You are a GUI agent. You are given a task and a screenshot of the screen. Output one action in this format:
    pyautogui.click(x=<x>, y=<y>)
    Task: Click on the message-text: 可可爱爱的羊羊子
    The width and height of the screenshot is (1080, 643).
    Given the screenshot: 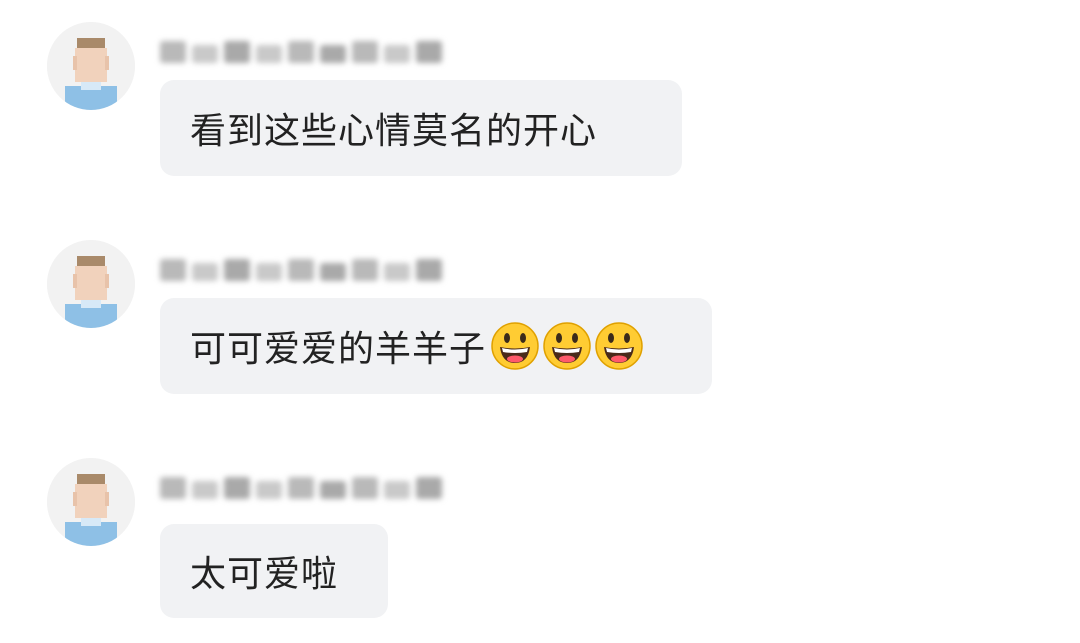 What is the action you would take?
    pyautogui.click(x=338, y=349)
    